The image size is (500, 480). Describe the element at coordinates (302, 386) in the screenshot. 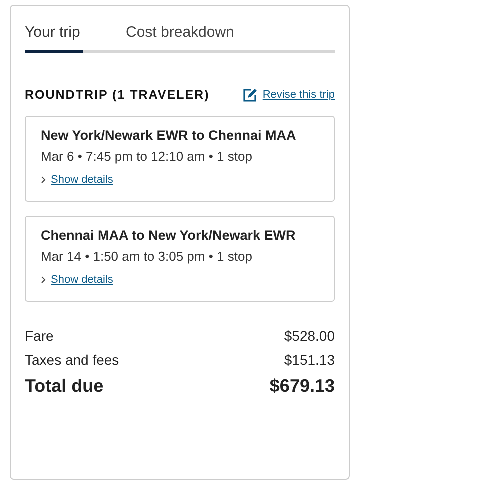

I see `cost-amount: $679.13` at that location.